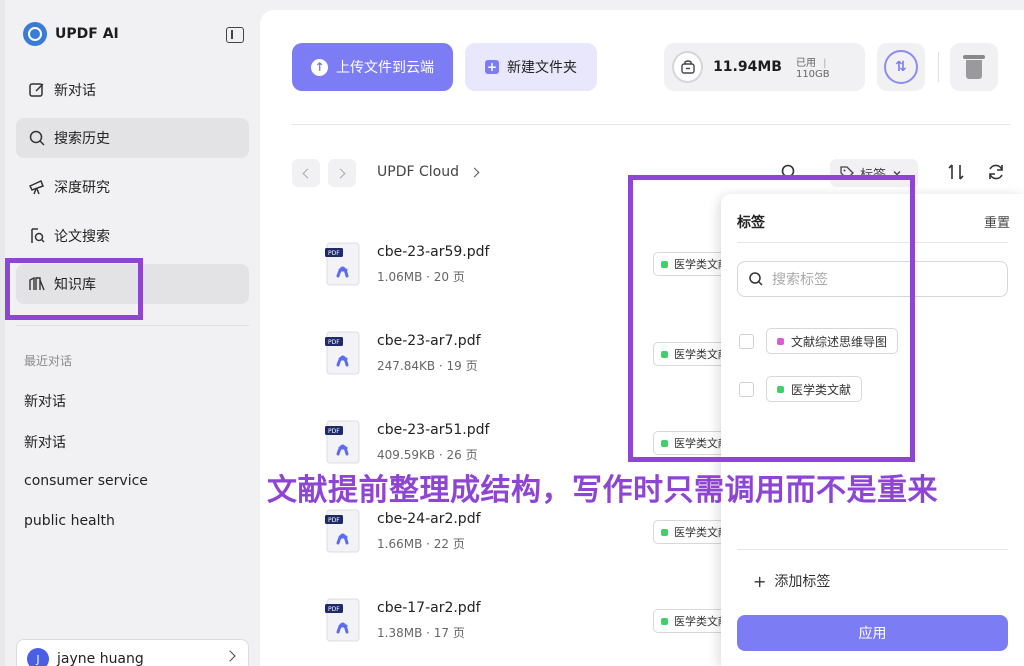 The image size is (1024, 666). Describe the element at coordinates (35, 34) in the screenshot. I see `updf-logo-icon` at that location.